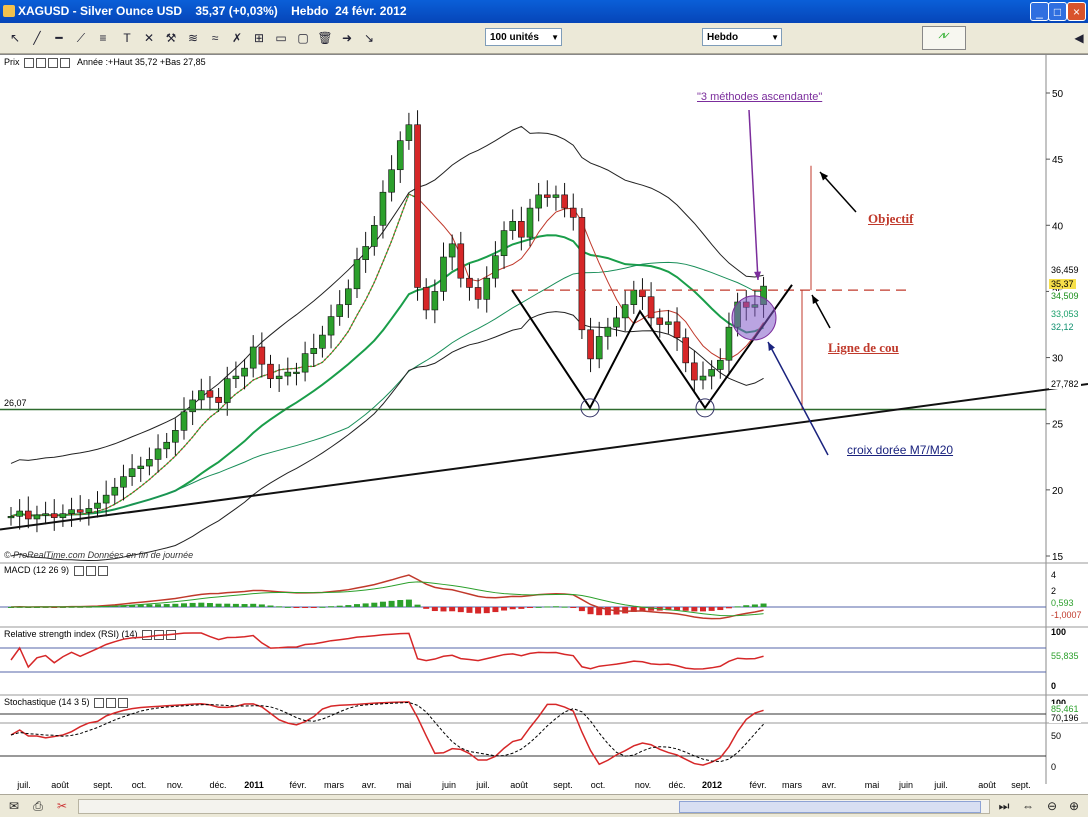 The height and width of the screenshot is (817, 1088). Describe the element at coordinates (103, 38) in the screenshot. I see `channel-icon: ≡` at that location.